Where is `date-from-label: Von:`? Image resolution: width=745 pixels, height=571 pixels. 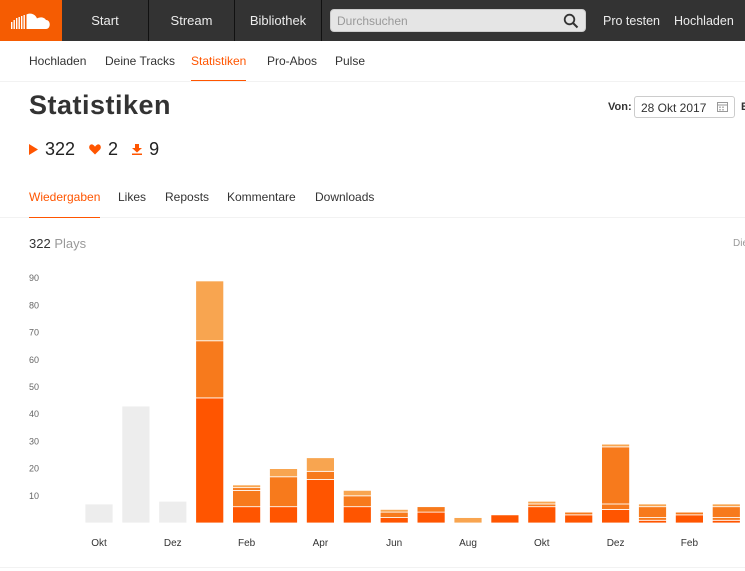 date-from-label: Von: is located at coordinates (620, 107).